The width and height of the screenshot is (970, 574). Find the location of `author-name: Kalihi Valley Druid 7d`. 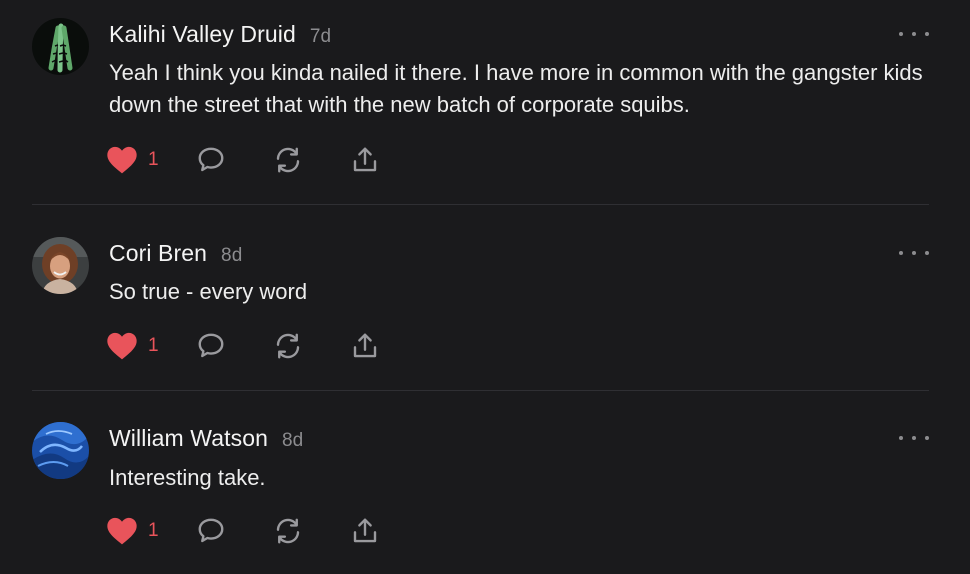

author-name: Kalihi Valley Druid 7d is located at coordinates (220, 34).